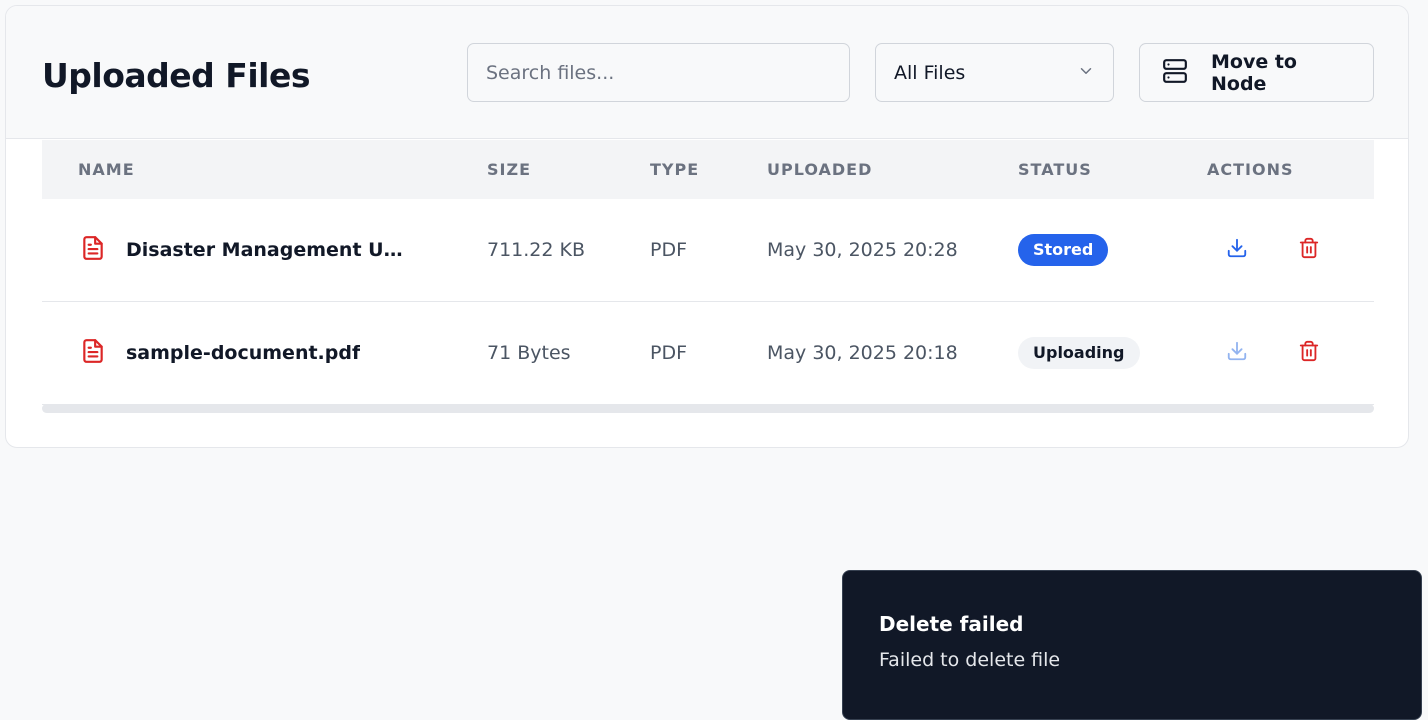 The width and height of the screenshot is (1428, 720). I want to click on status-badge: Uploading, so click(1079, 353).